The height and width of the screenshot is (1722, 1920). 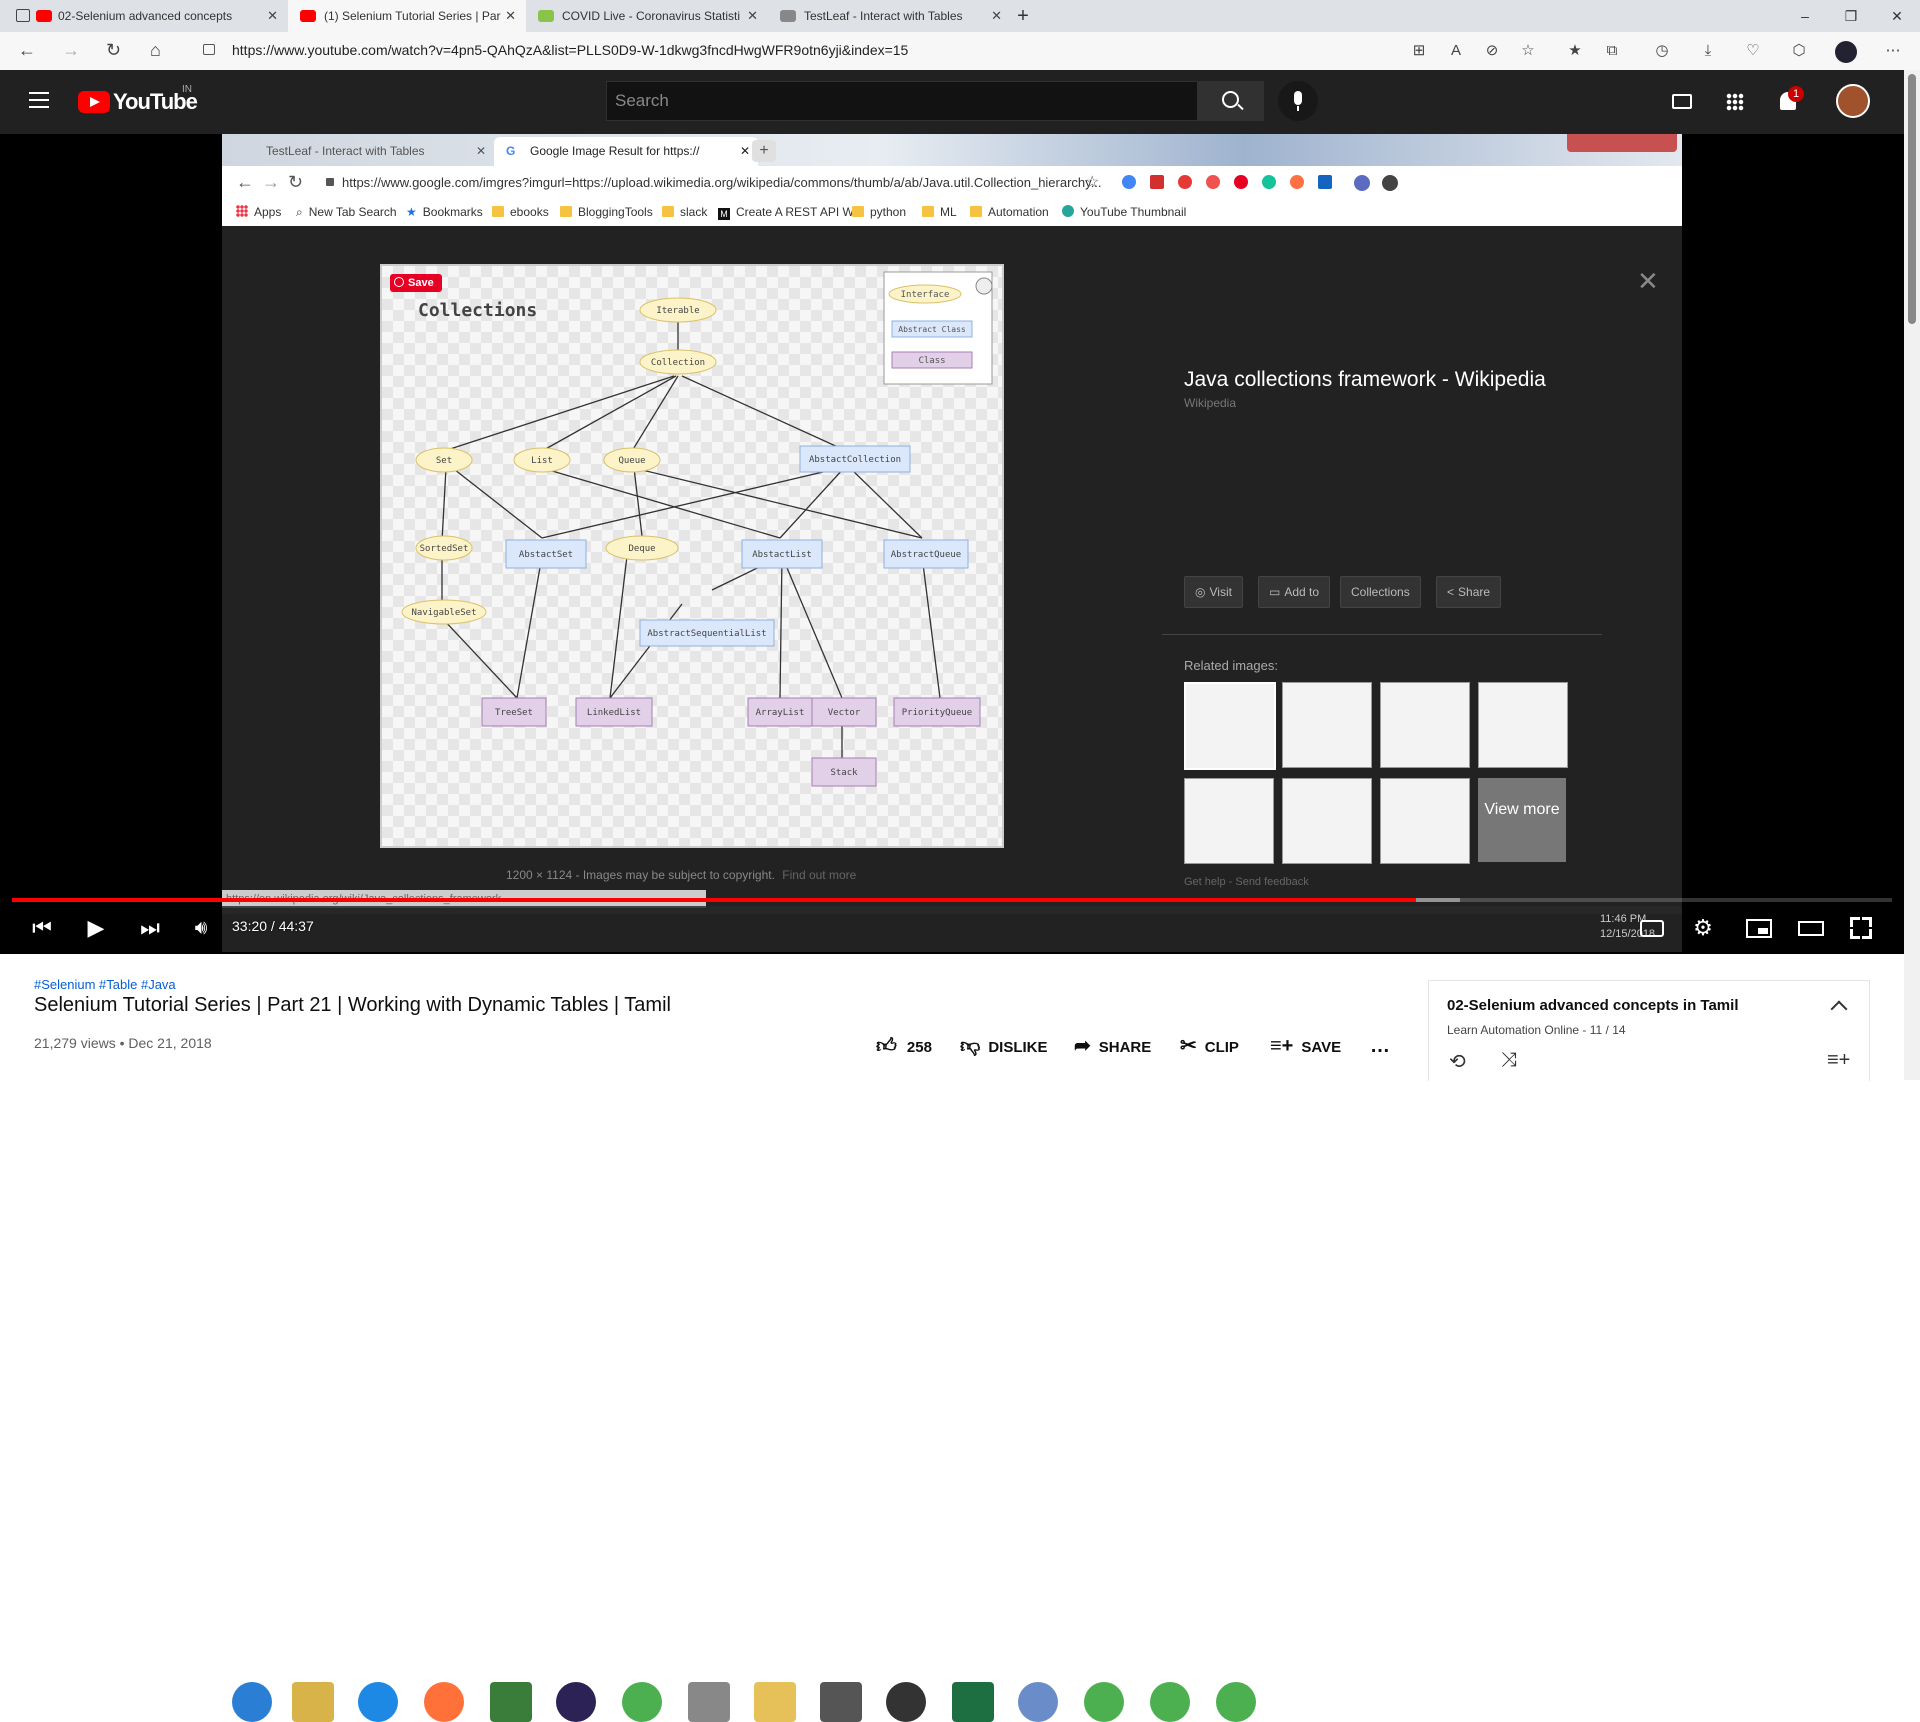 I want to click on menu-icon, so click(x=39, y=100).